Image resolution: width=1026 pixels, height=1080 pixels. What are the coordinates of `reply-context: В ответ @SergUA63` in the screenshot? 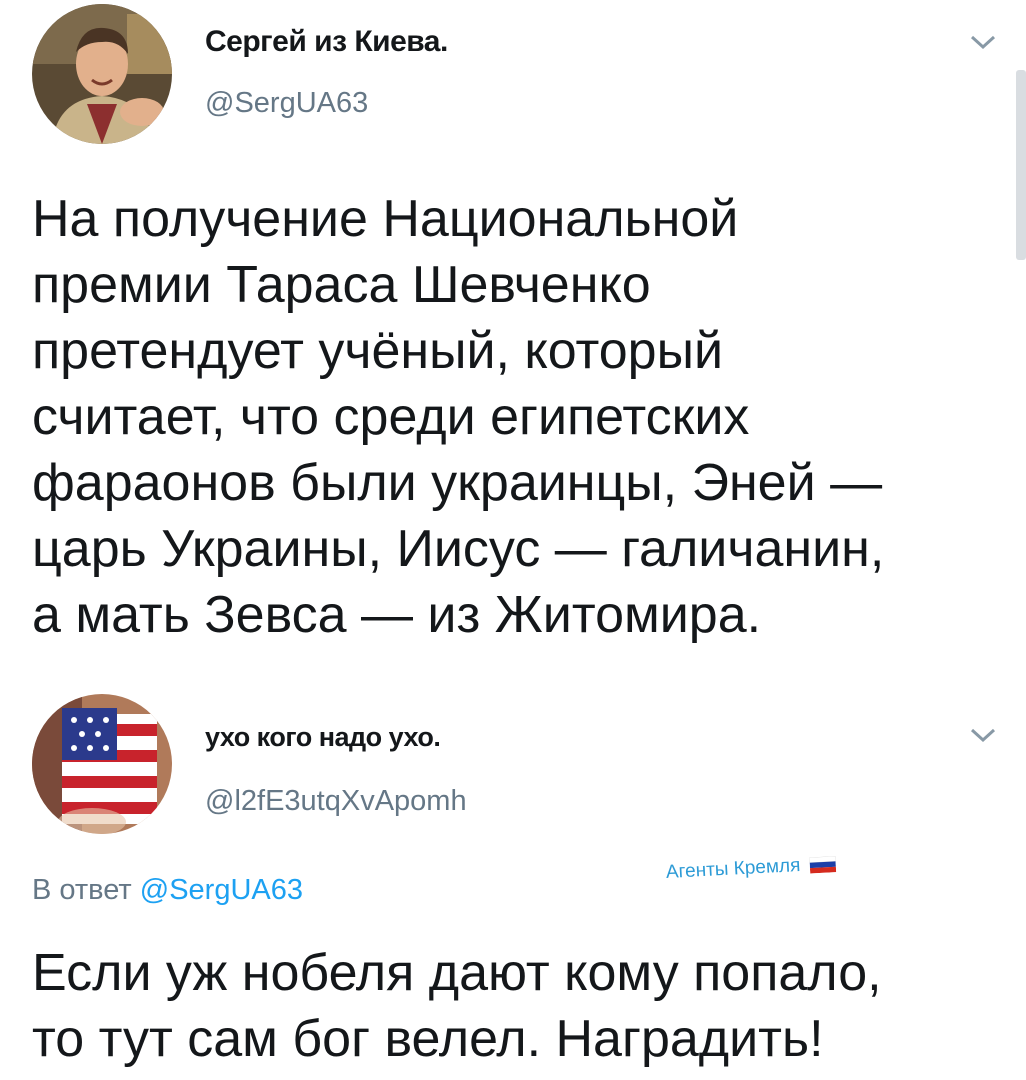 It's located at (167, 890).